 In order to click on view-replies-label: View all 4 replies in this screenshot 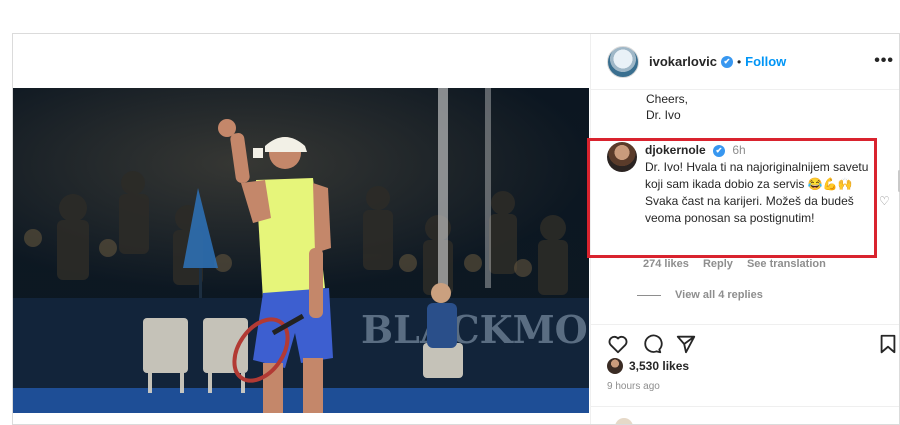, I will do `click(719, 295)`.